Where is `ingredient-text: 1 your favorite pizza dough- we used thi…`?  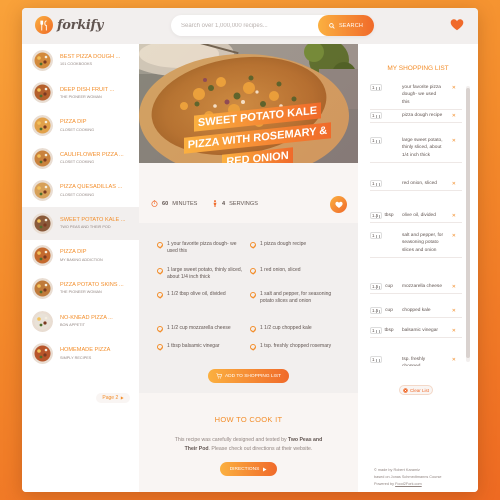
ingredient-text: 1 your favorite pizza dough- we used thi… is located at coordinates (202, 248).